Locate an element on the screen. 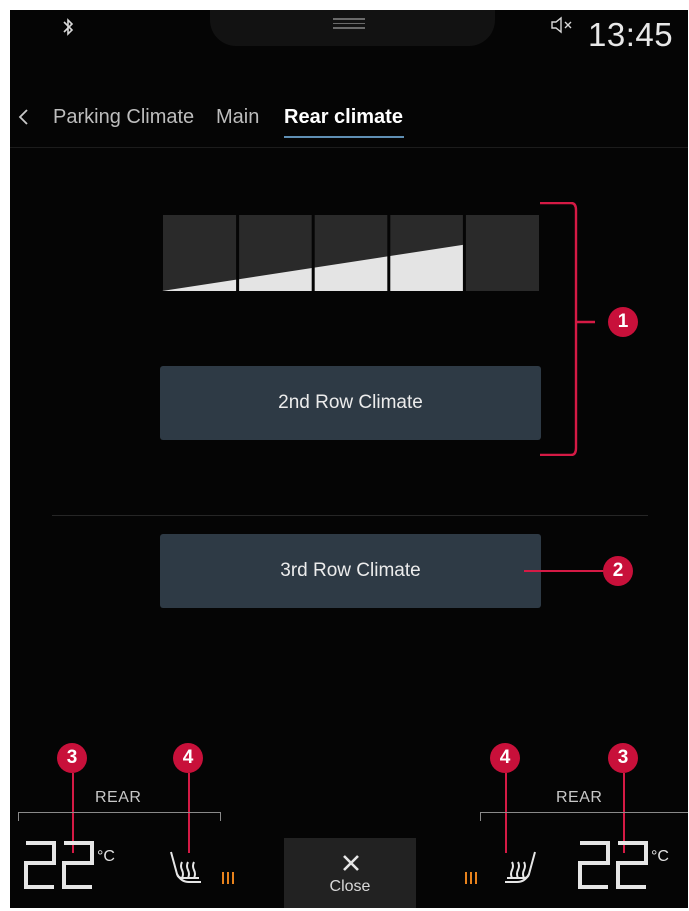 The height and width of the screenshot is (911, 689). seat-heating-right-icon is located at coordinates (520, 868).